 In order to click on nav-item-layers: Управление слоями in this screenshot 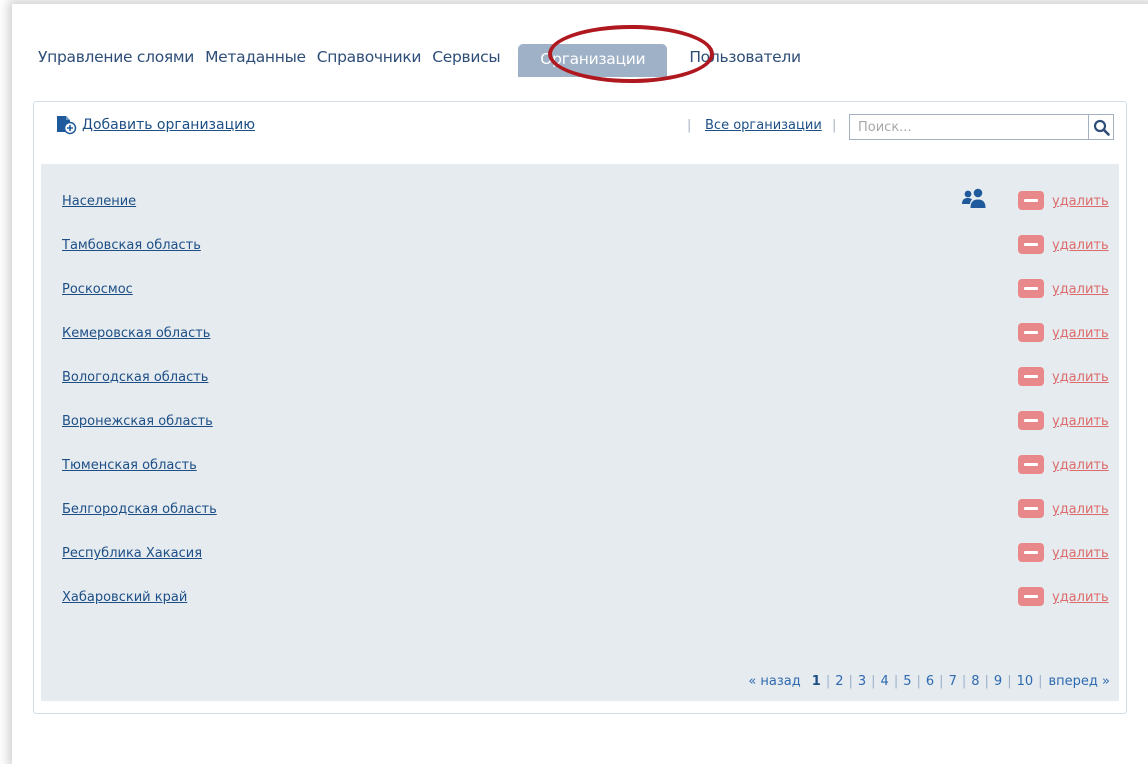, I will do `click(116, 57)`.